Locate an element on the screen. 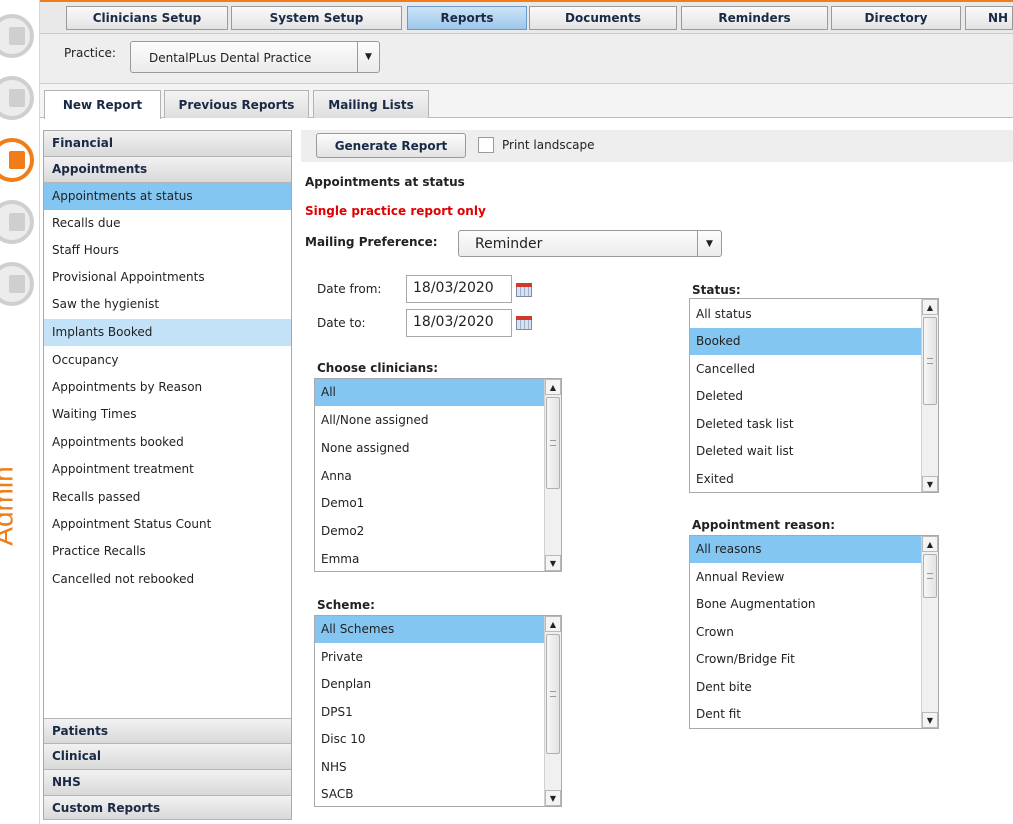 This screenshot has height=824, width=1013. list-item: Exited is located at coordinates (805, 479).